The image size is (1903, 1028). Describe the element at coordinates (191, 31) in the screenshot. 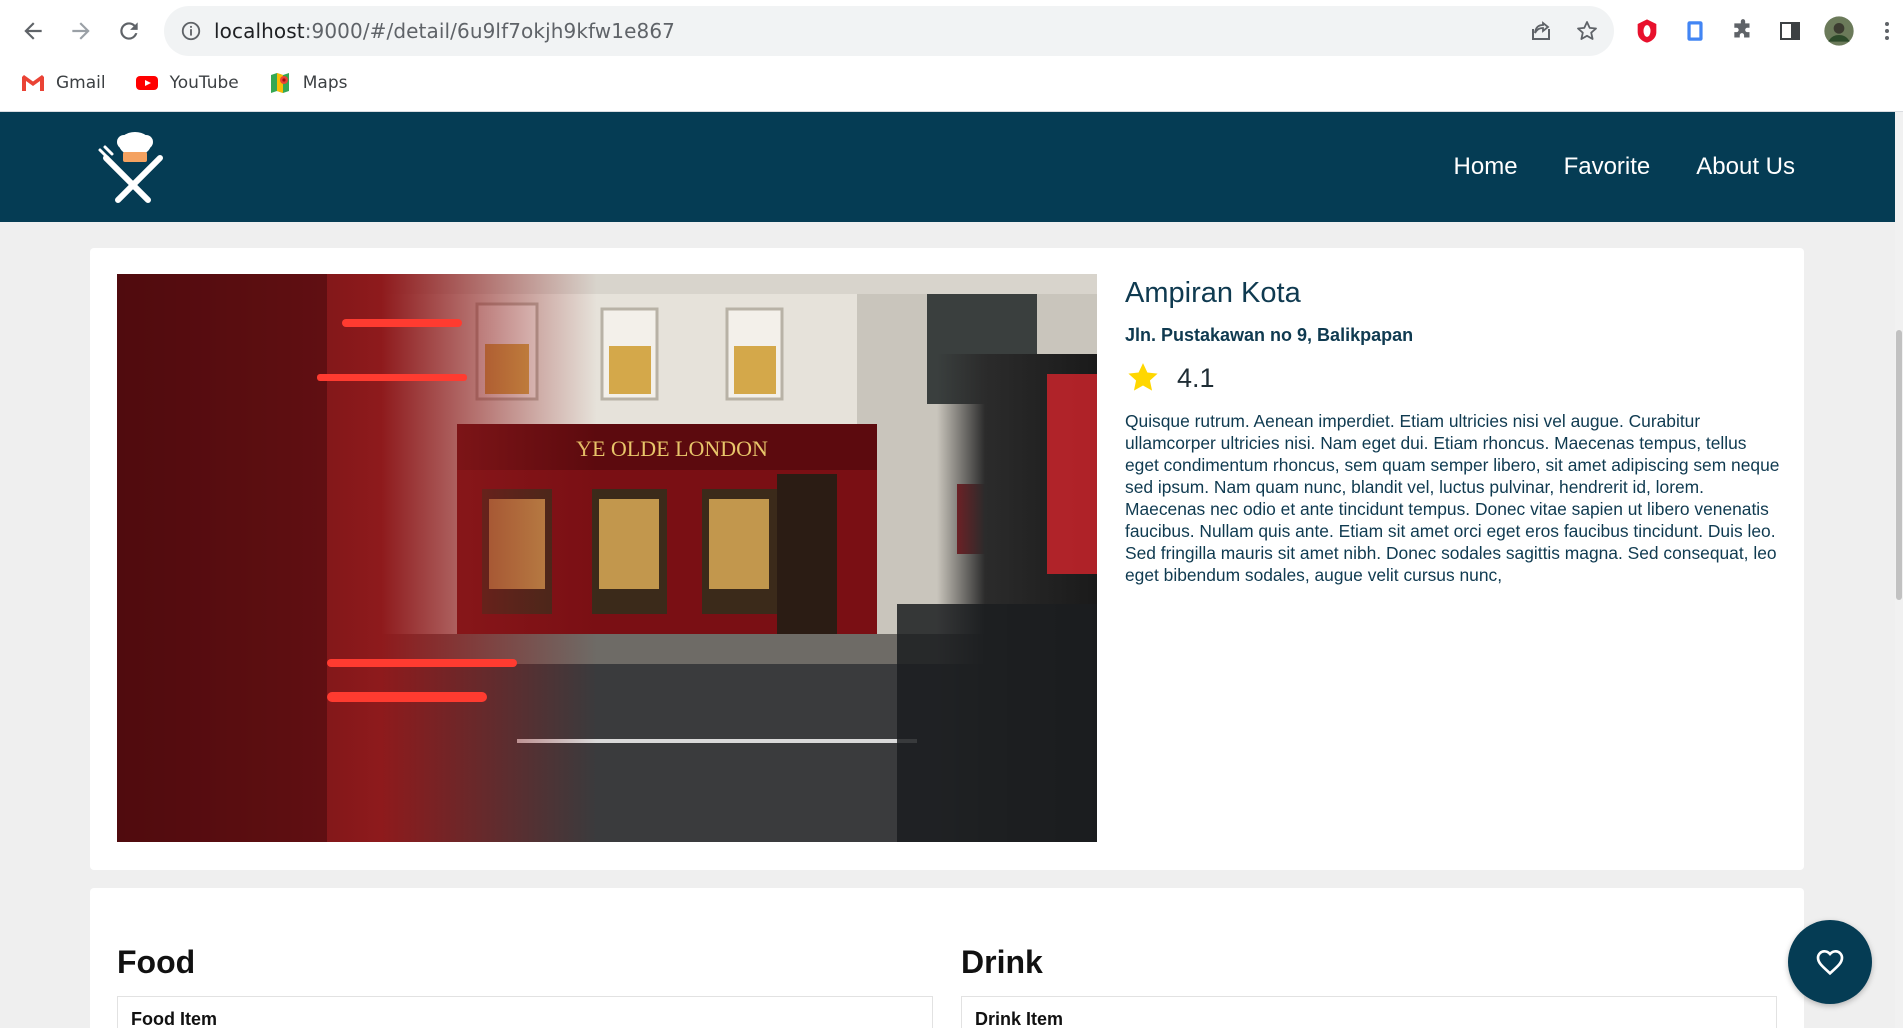

I see `site-info-icon` at that location.